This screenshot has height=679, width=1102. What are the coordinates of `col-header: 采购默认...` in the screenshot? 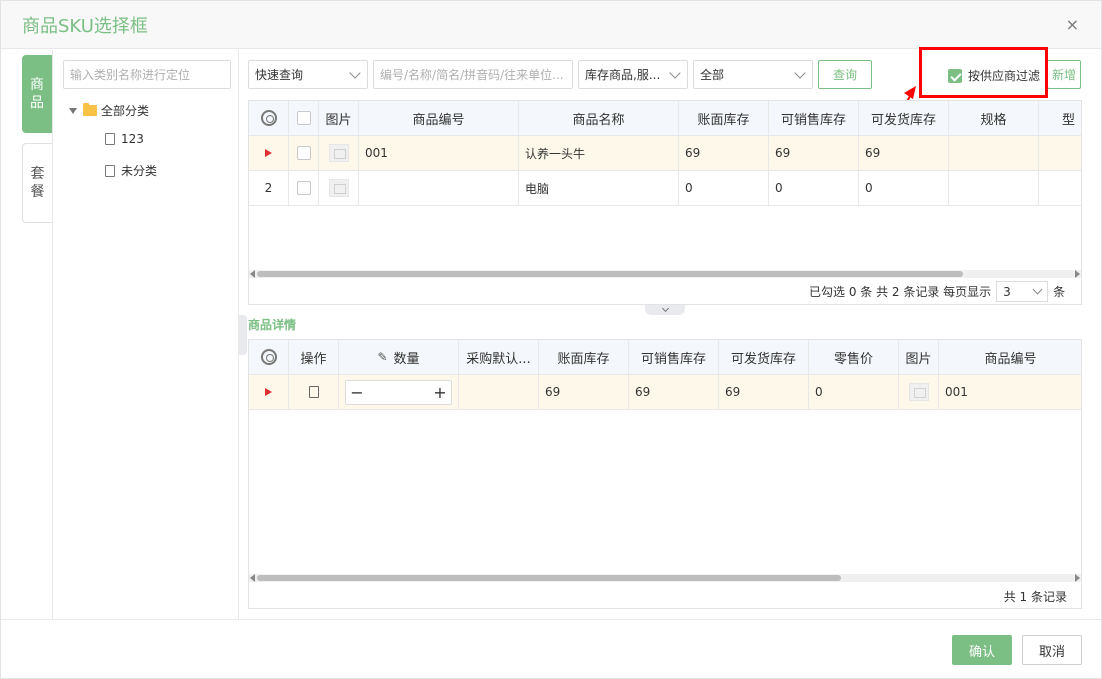 It's located at (499, 357).